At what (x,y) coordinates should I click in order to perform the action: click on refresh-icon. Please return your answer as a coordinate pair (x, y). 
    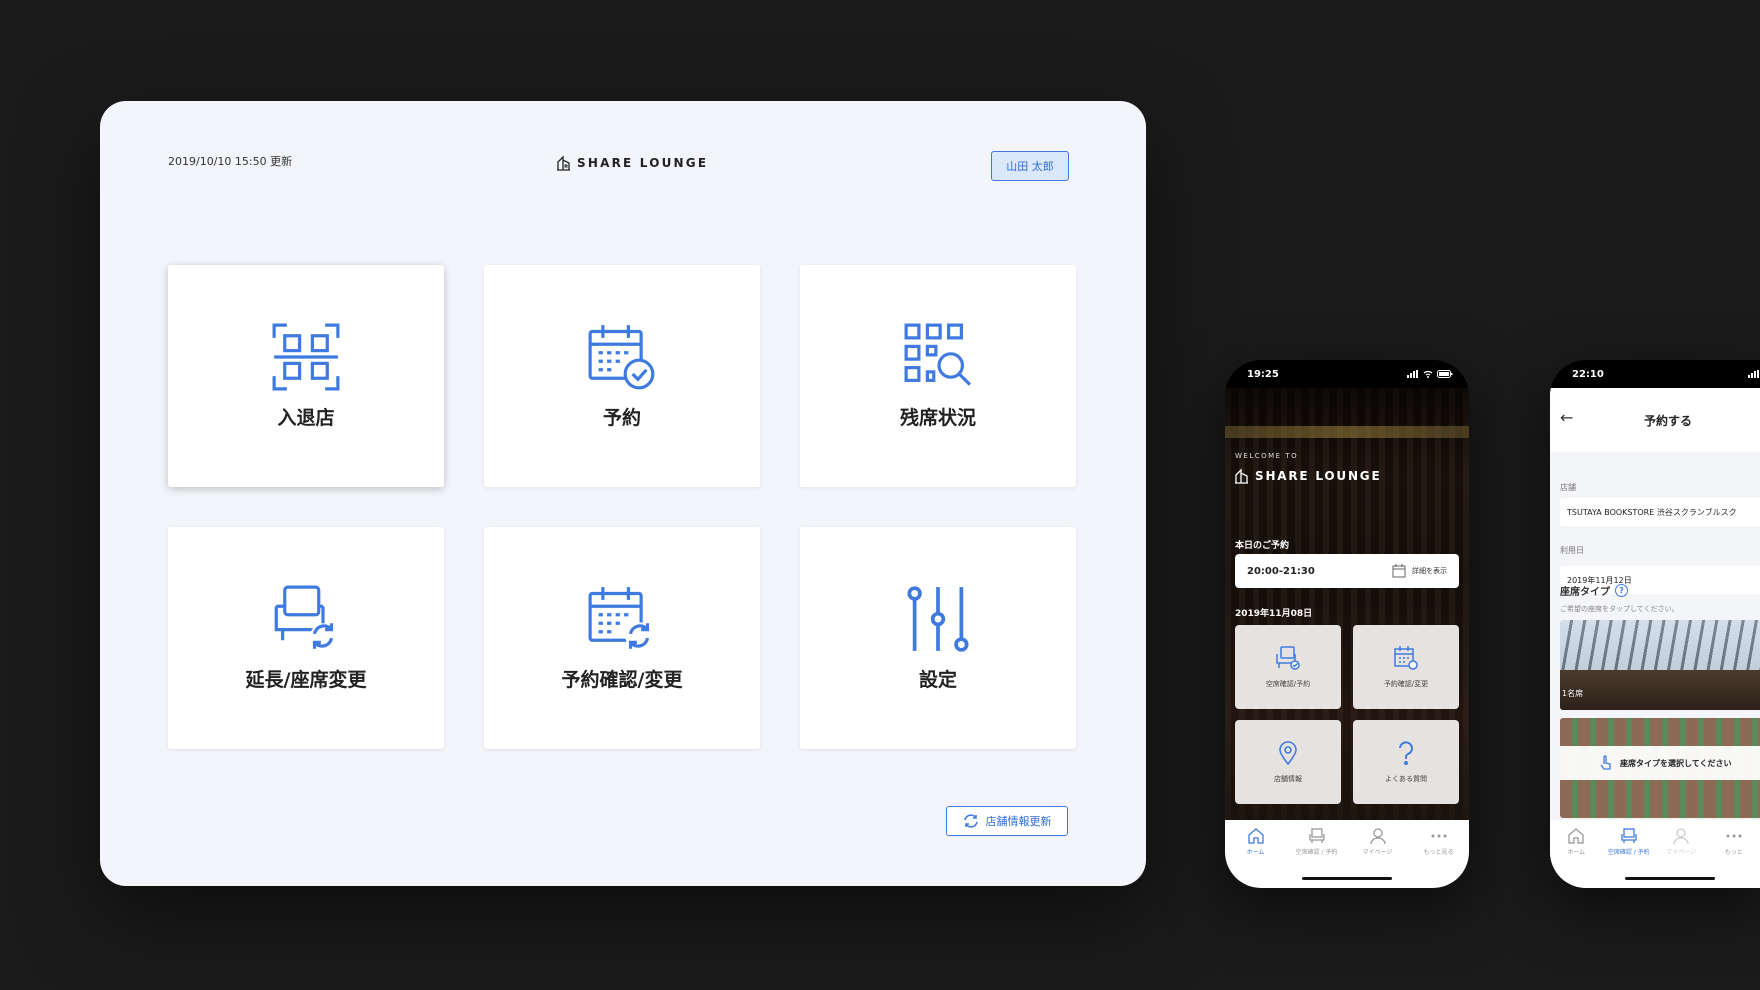
    Looking at the image, I should click on (970, 821).